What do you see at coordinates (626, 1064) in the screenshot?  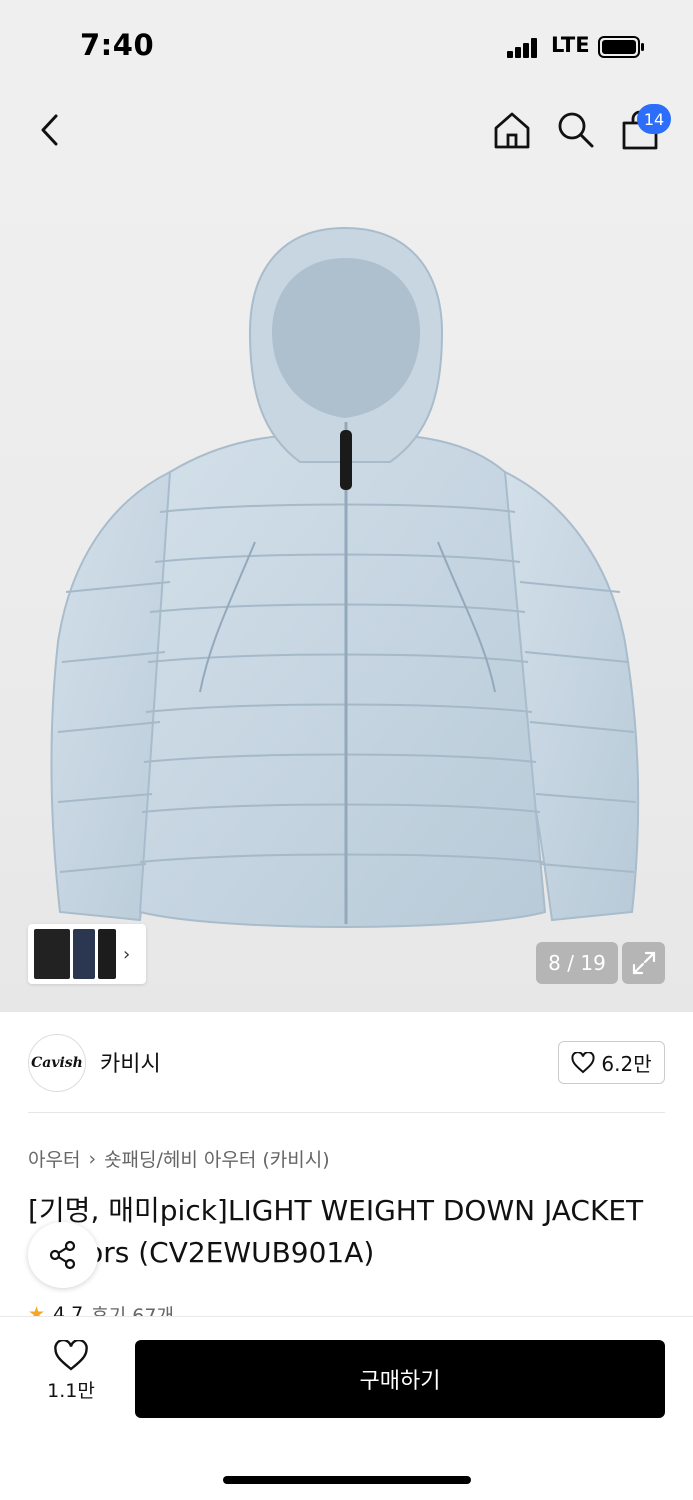 I see `brand-like-count: 6.2만` at bounding box center [626, 1064].